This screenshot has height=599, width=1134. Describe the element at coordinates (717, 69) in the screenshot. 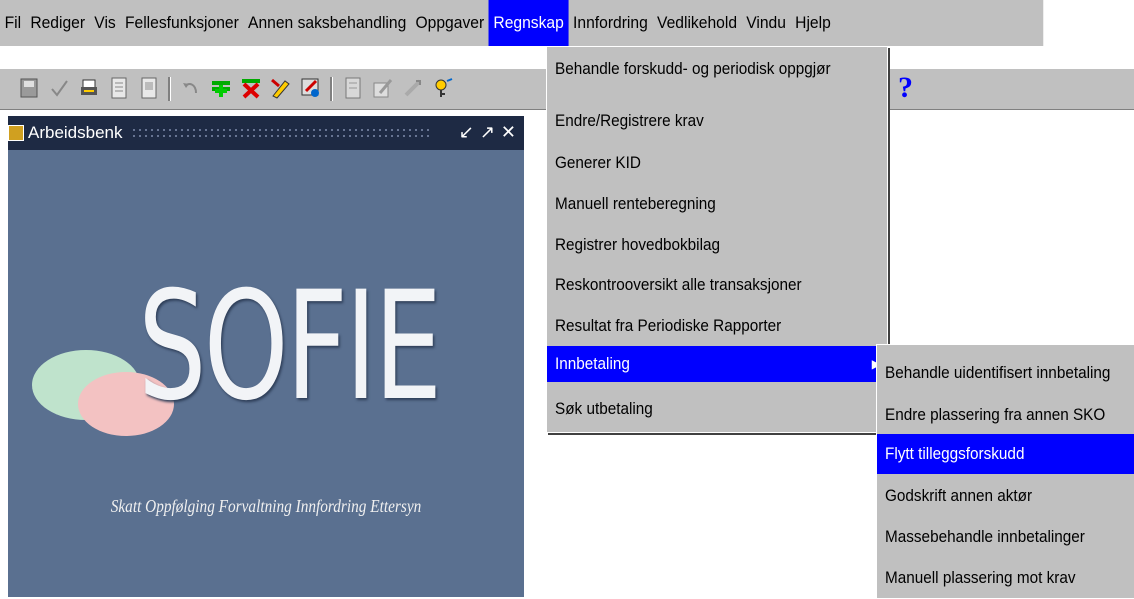

I see `menu-item-behandle-forskudd: Behandle forskudd- og periodisk oppgjør` at that location.